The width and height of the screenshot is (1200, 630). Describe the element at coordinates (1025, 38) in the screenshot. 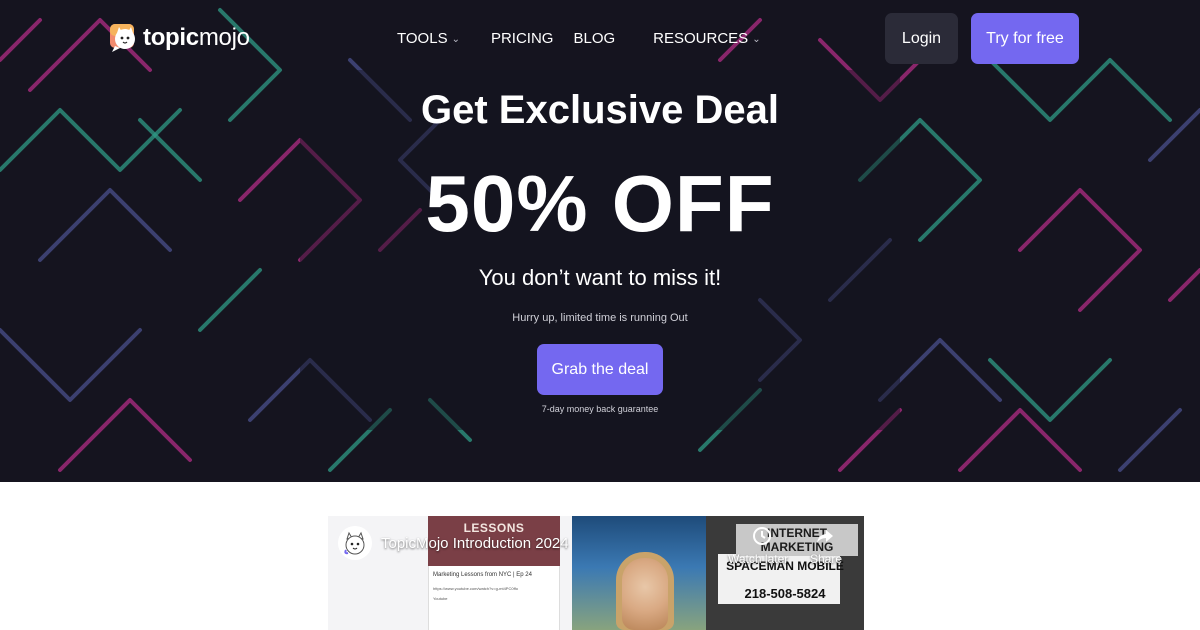

I see `try-for-free-button: Try for free` at that location.